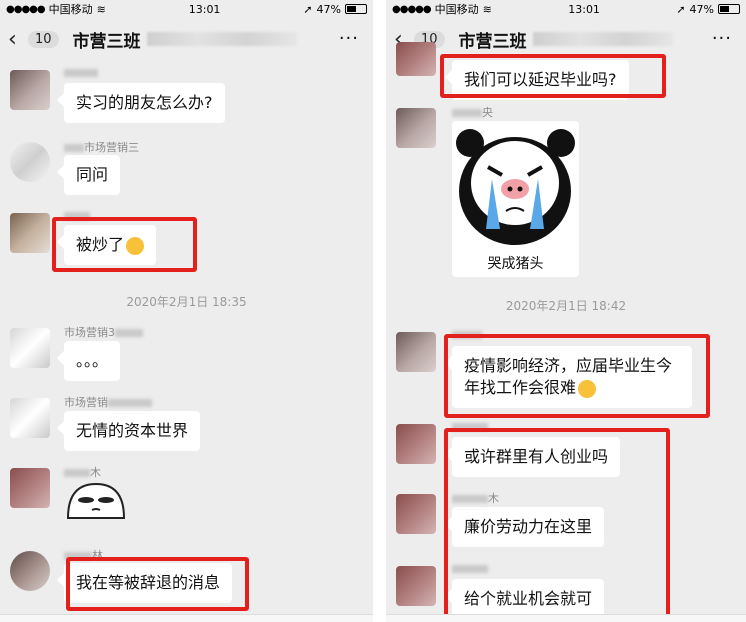 Image resolution: width=746 pixels, height=622 pixels. What do you see at coordinates (472, 112) in the screenshot?
I see `sender-name: 央` at bounding box center [472, 112].